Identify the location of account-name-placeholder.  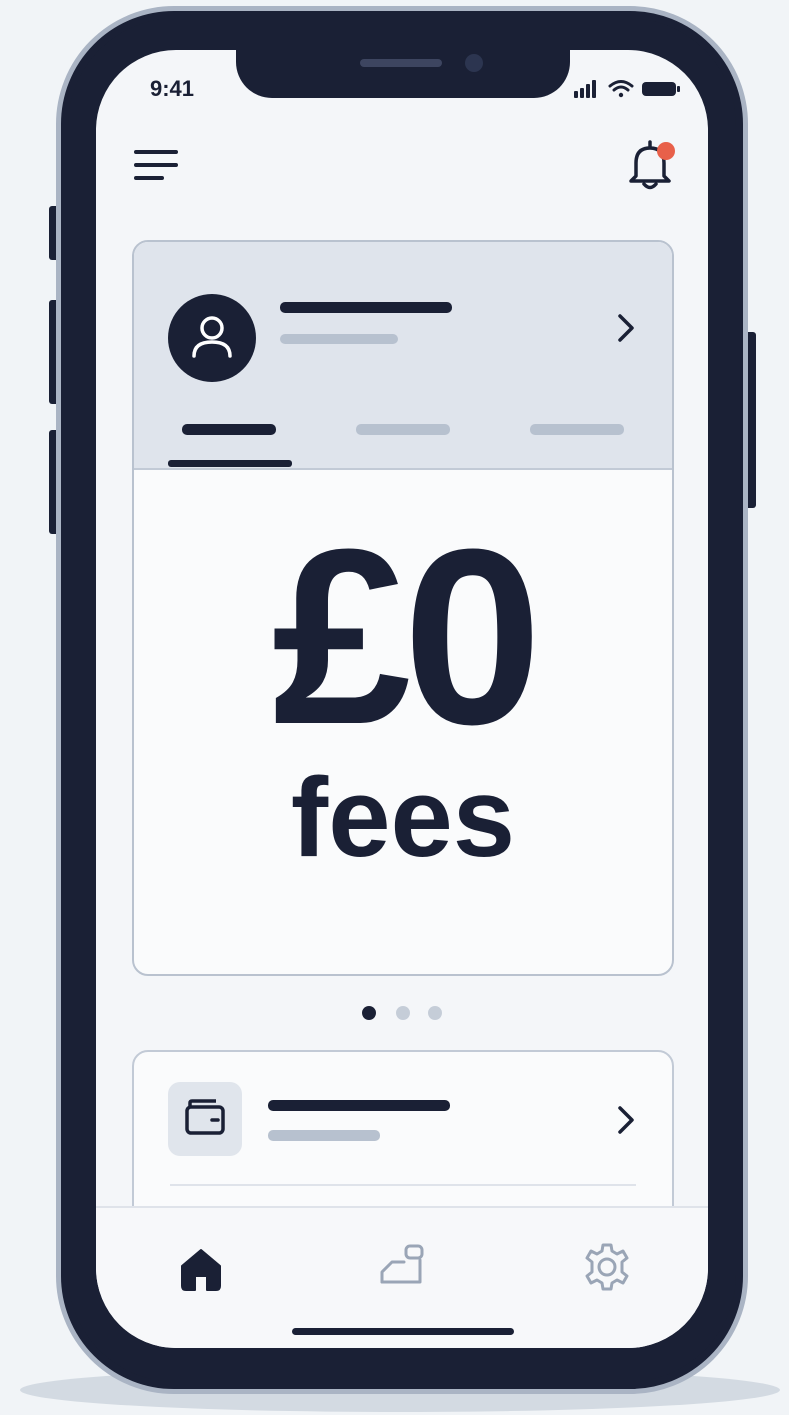
(366, 307).